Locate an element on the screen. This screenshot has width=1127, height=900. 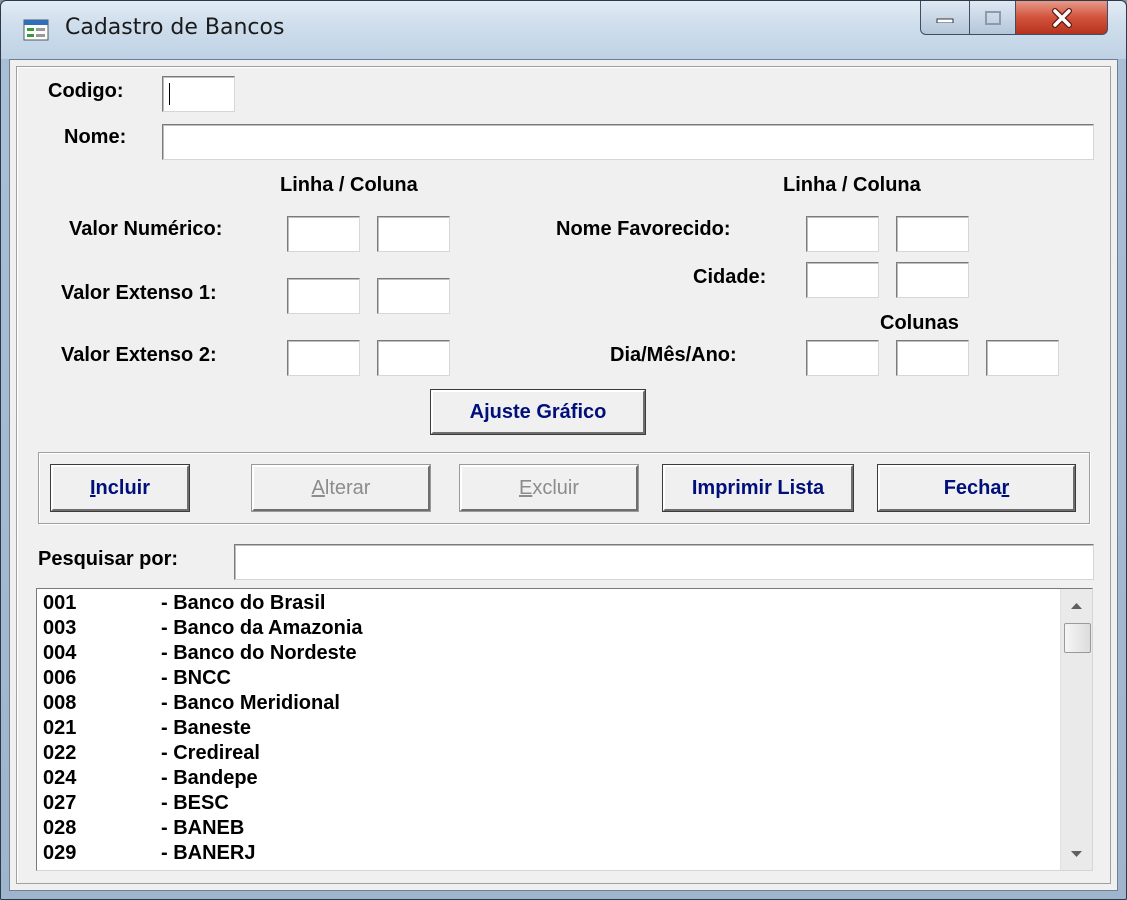
chevron-up-icon is located at coordinates (1076, 605).